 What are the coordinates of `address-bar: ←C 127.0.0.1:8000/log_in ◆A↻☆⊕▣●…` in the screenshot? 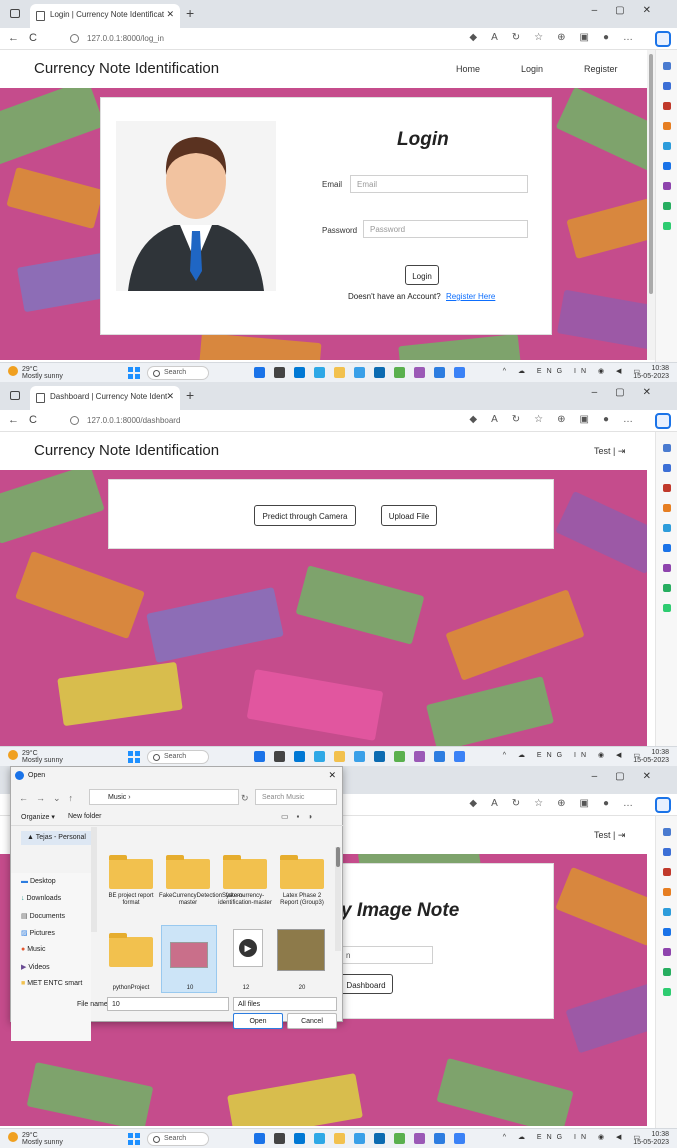 It's located at (338, 39).